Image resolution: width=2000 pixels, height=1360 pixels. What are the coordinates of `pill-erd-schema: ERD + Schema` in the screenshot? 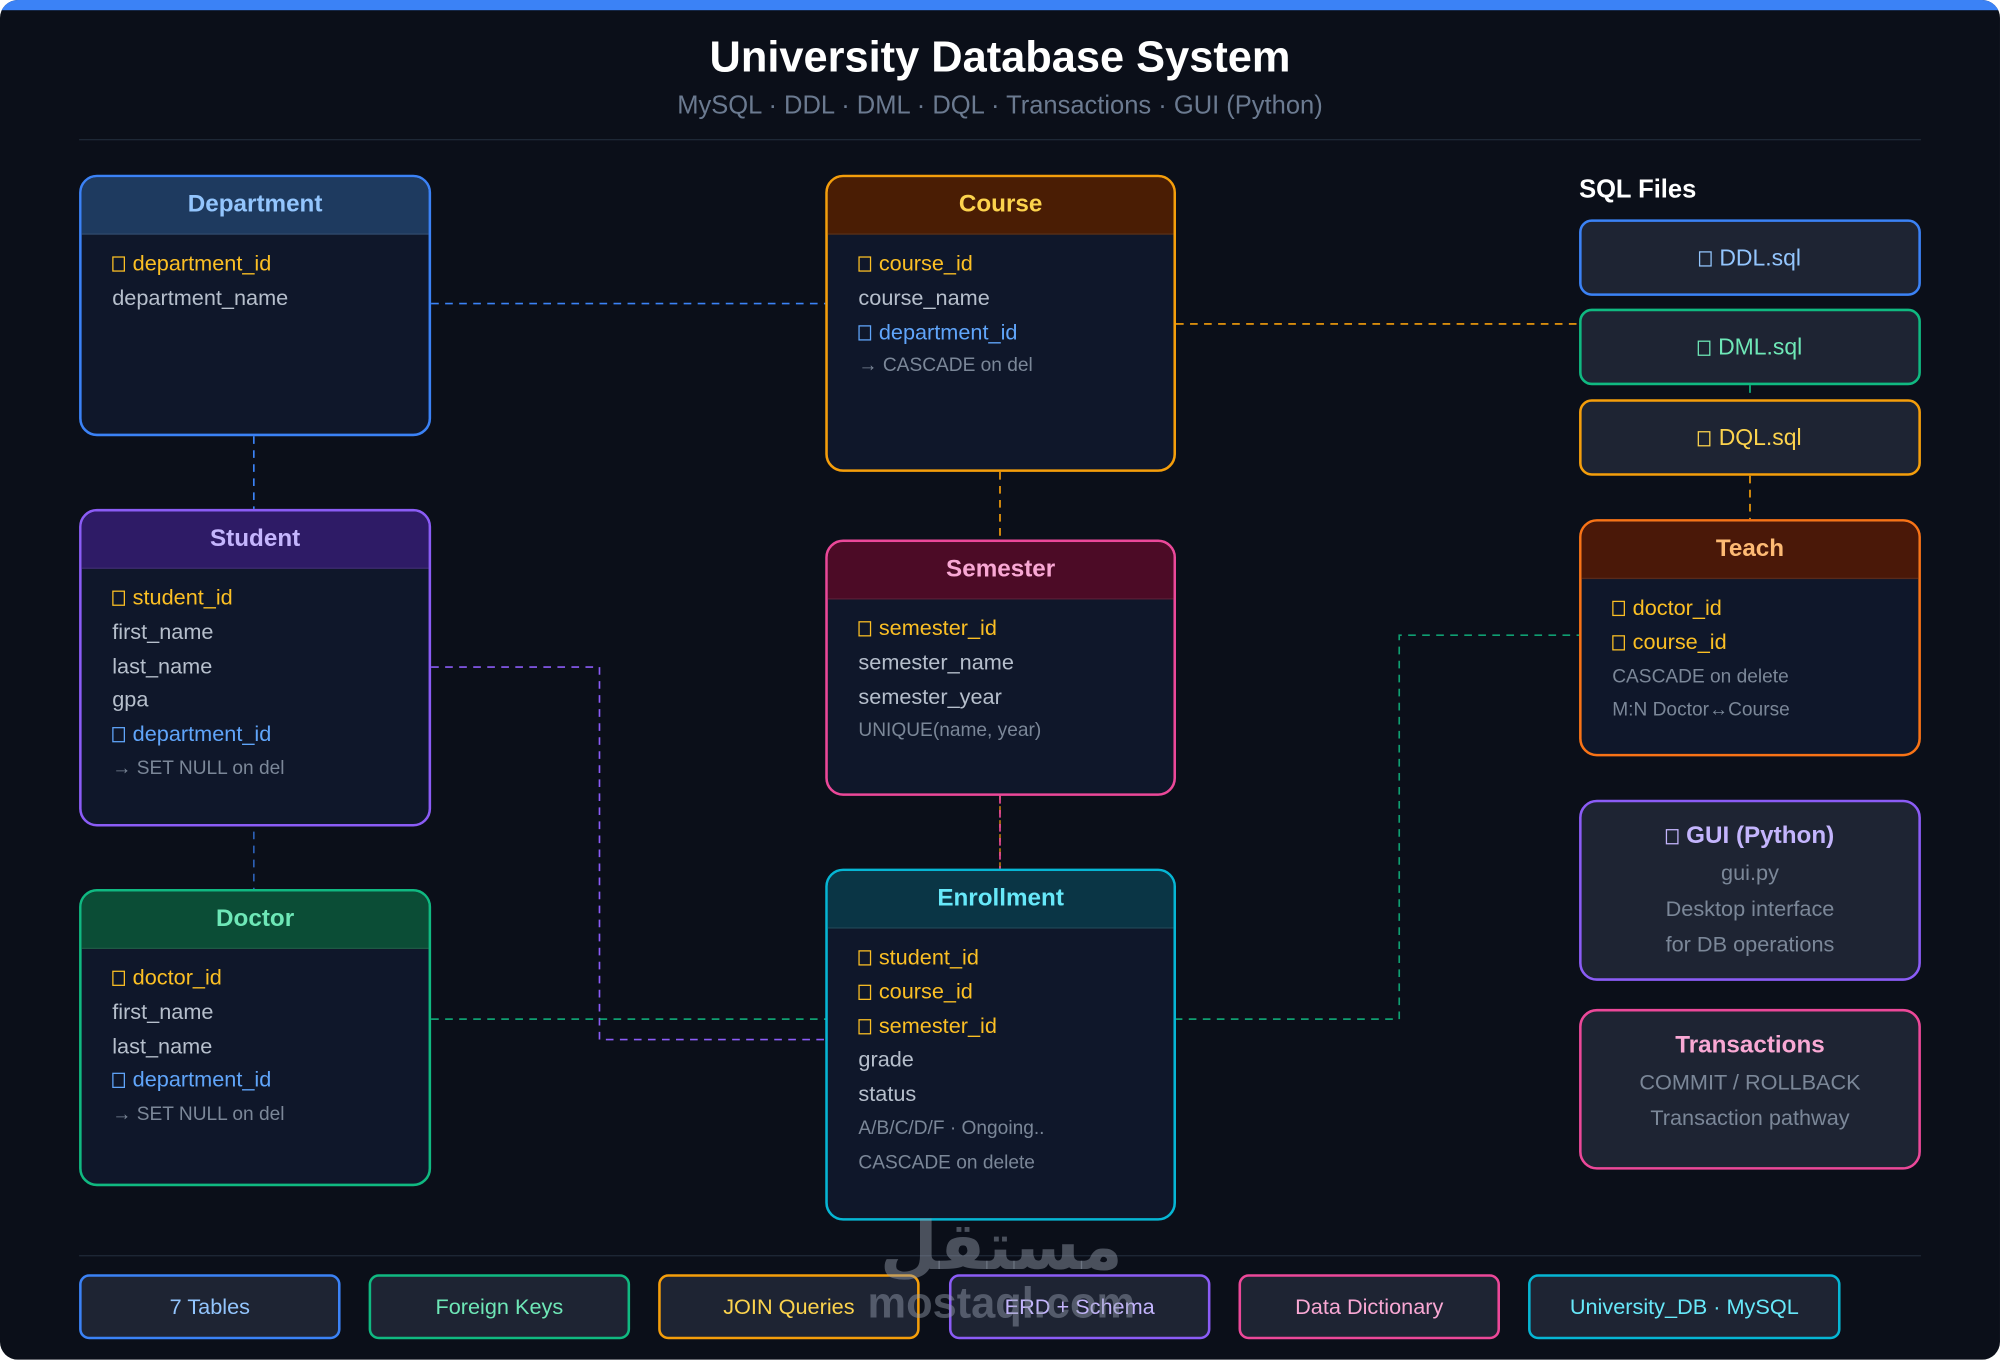 It's located at (1079, 1307).